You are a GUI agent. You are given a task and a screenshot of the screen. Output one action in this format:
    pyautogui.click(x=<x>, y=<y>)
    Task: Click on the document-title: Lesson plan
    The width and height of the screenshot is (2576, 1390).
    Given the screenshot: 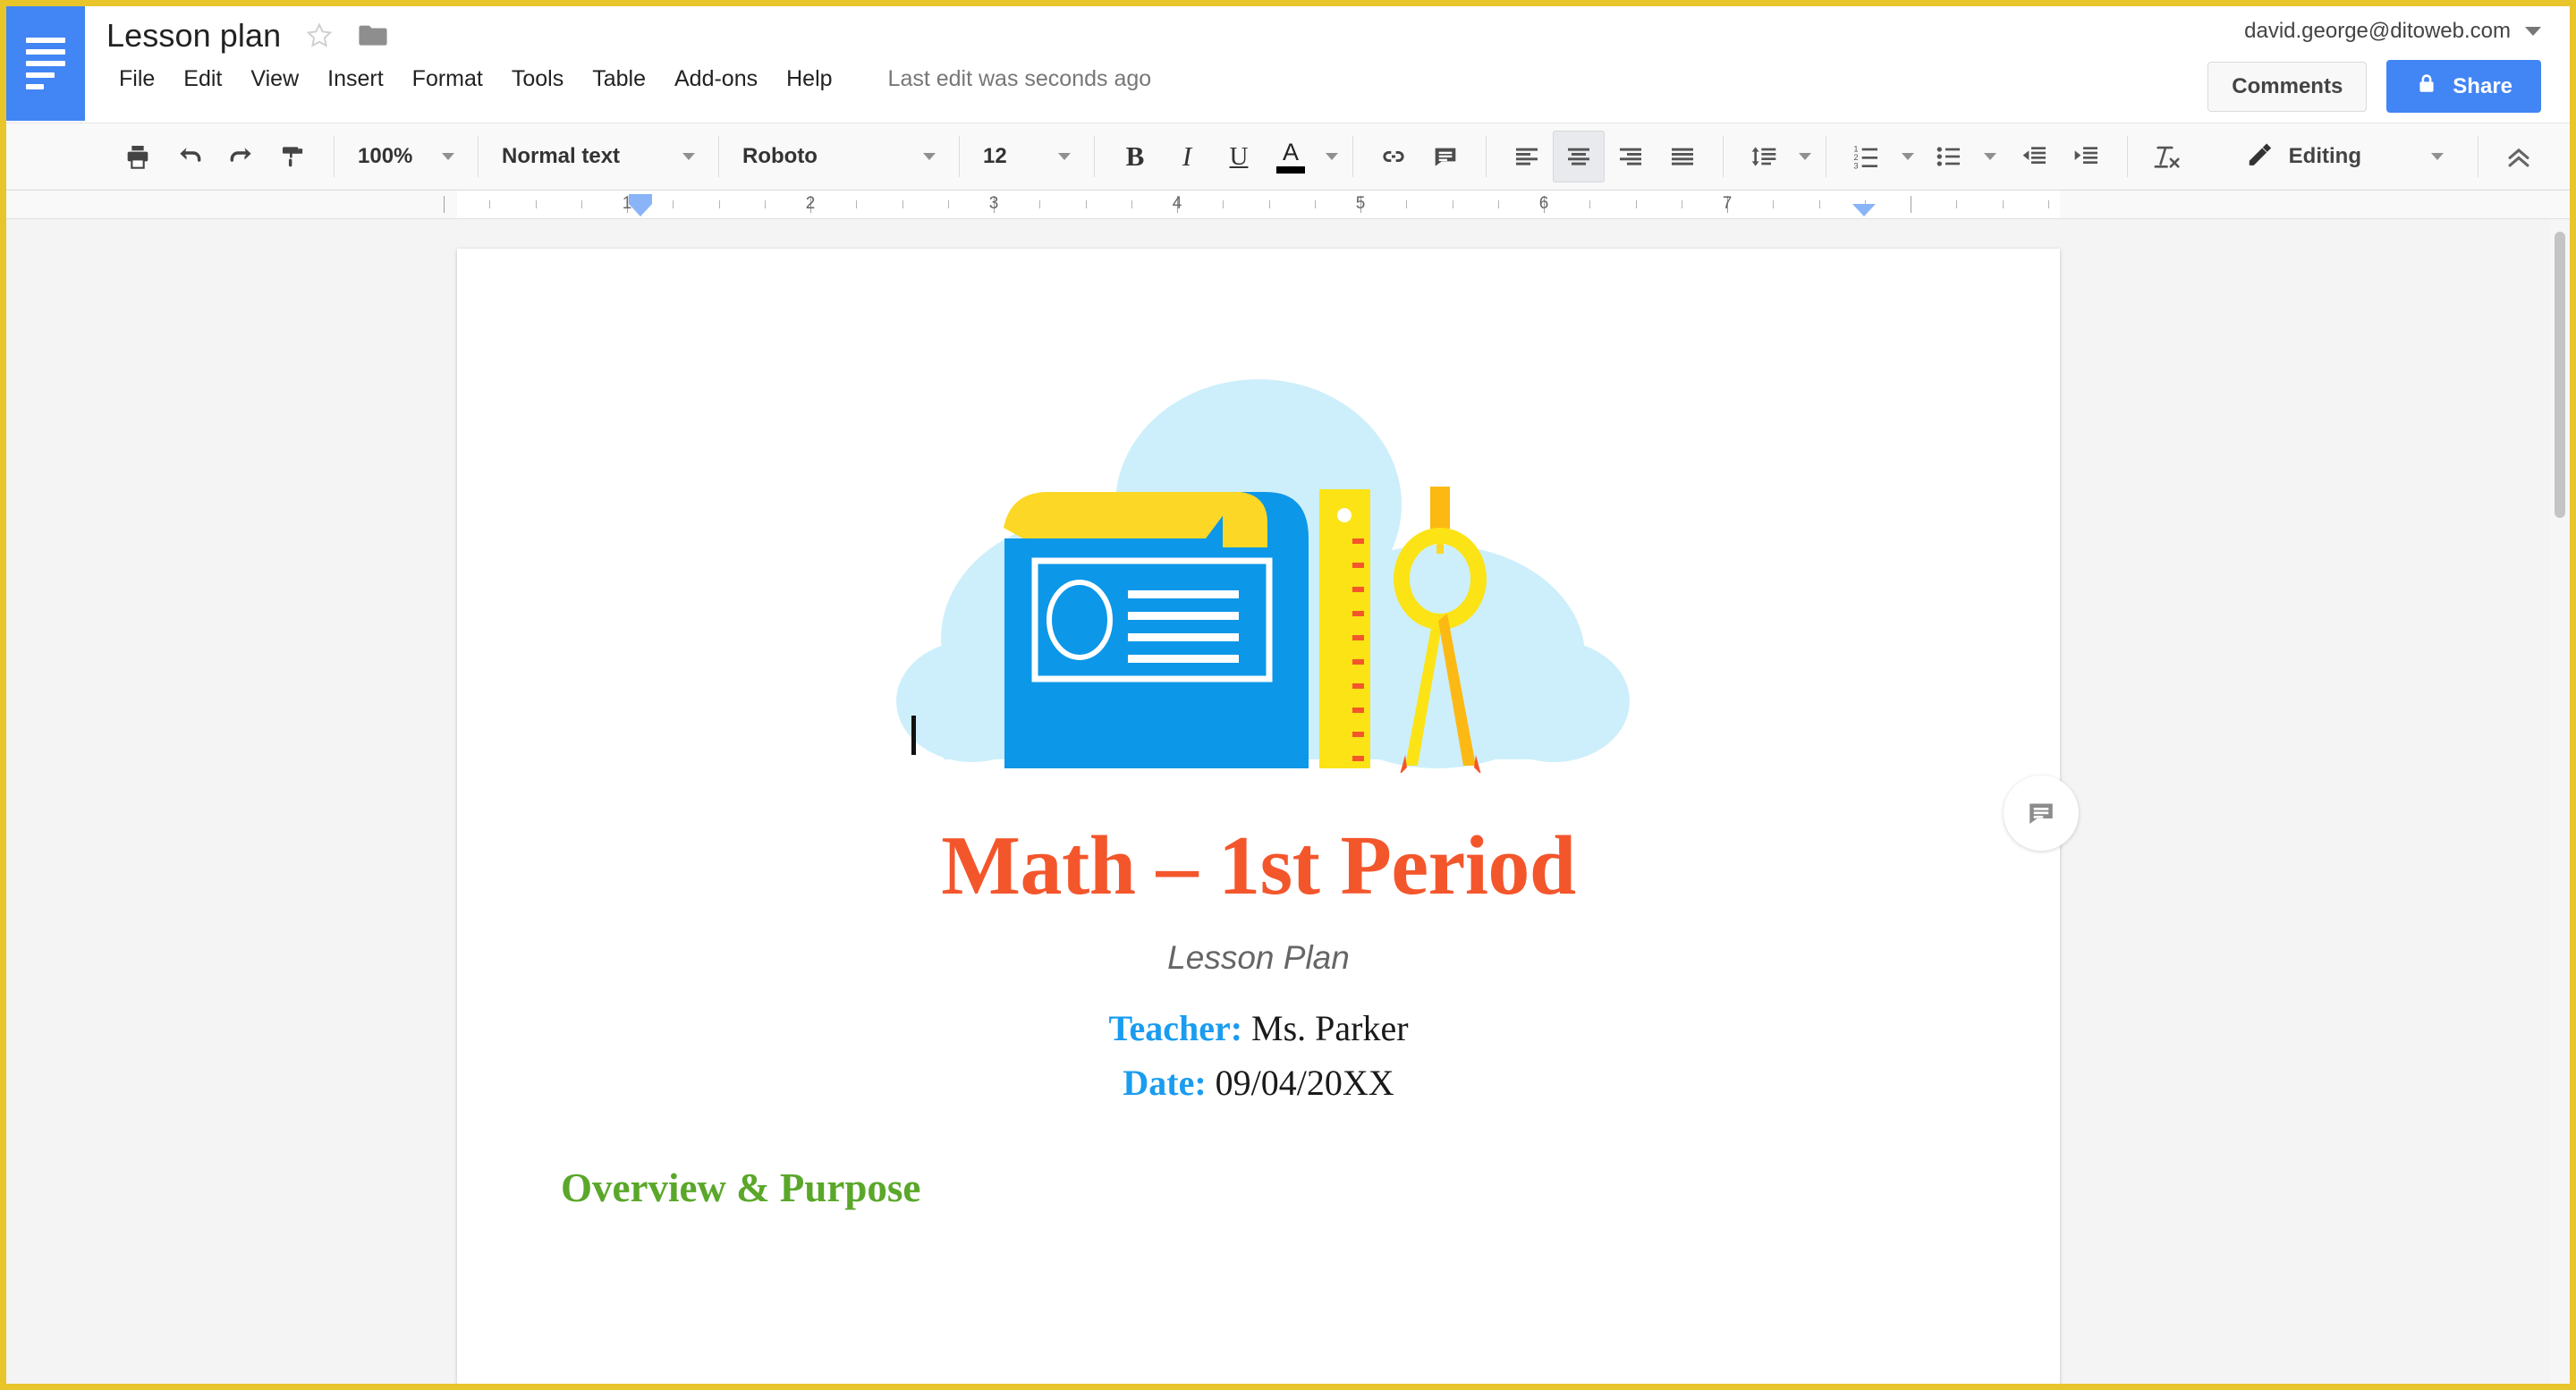 What is the action you would take?
    pyautogui.click(x=193, y=36)
    